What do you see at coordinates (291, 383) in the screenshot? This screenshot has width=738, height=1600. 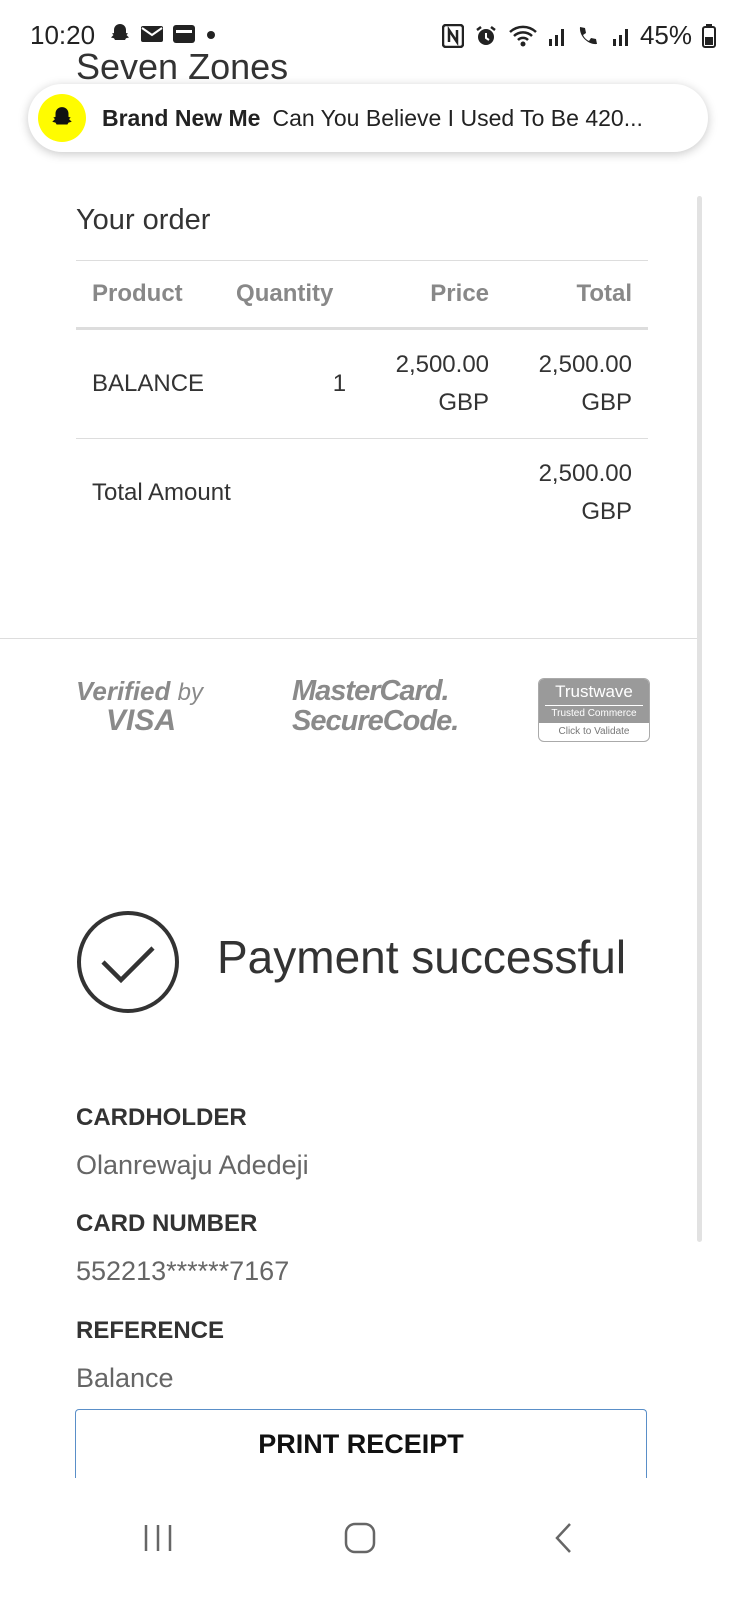 I see `quantity-cell: 1` at bounding box center [291, 383].